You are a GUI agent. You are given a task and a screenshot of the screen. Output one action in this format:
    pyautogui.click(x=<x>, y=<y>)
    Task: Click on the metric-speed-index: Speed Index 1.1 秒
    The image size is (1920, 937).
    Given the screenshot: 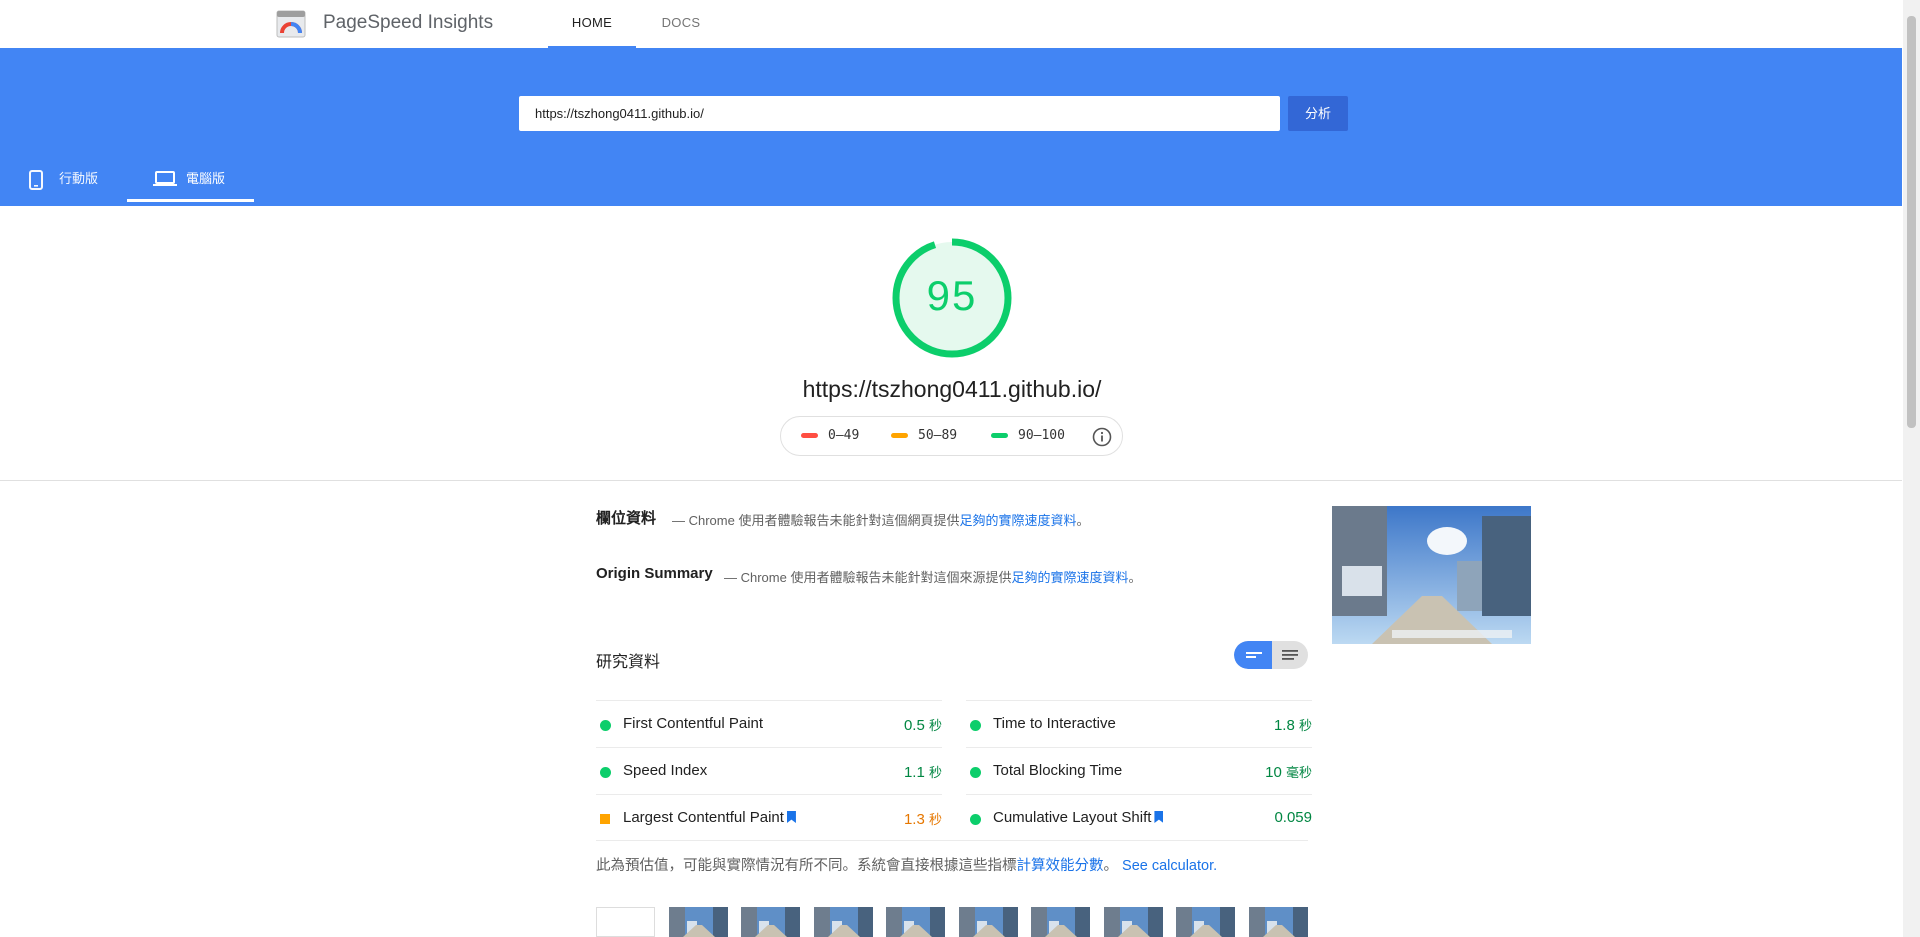 What is the action you would take?
    pyautogui.click(x=769, y=770)
    